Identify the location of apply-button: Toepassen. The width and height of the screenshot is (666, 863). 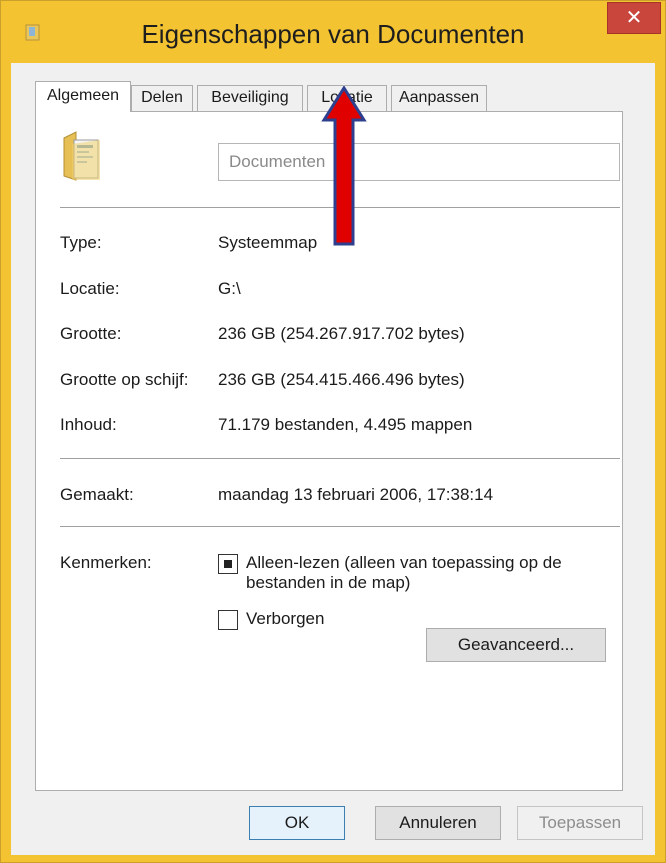
(580, 823).